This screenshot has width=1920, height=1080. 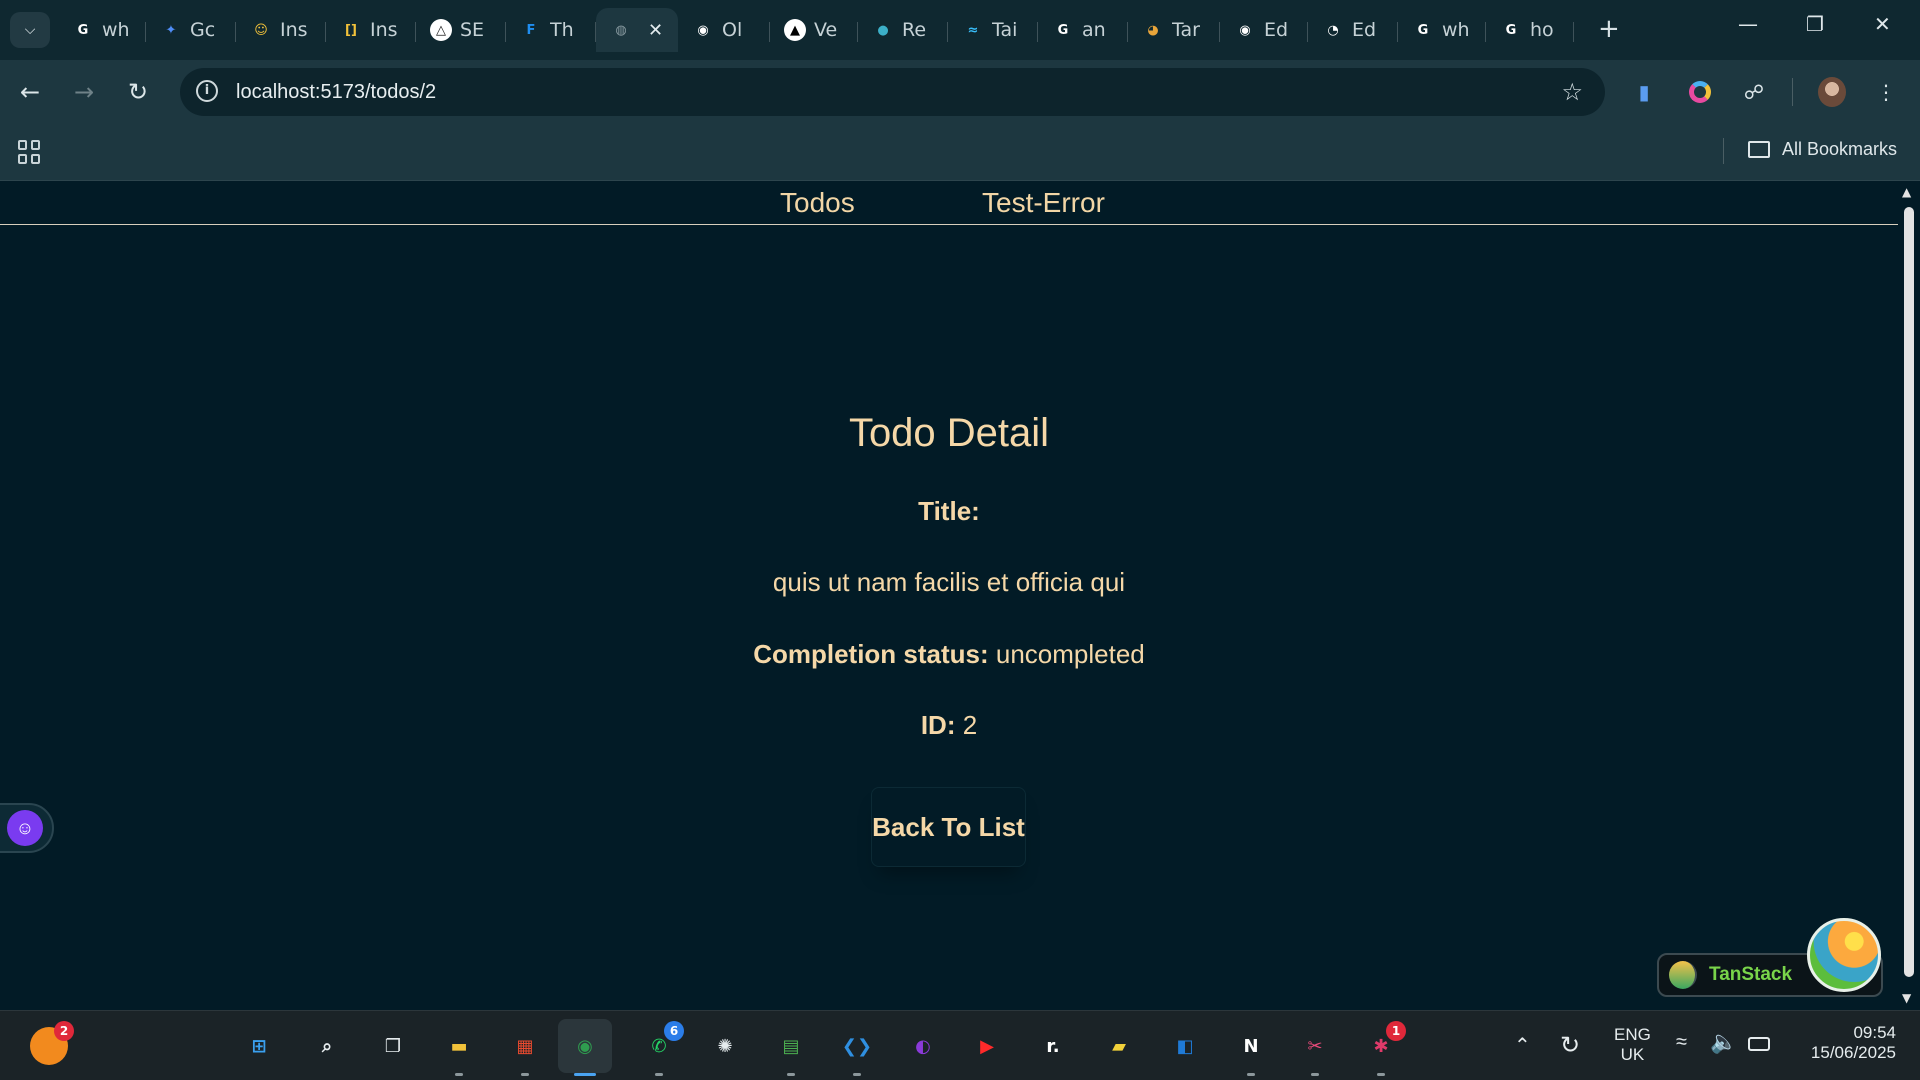 What do you see at coordinates (259, 1046) in the screenshot?
I see `windows-start-icon: ⊞` at bounding box center [259, 1046].